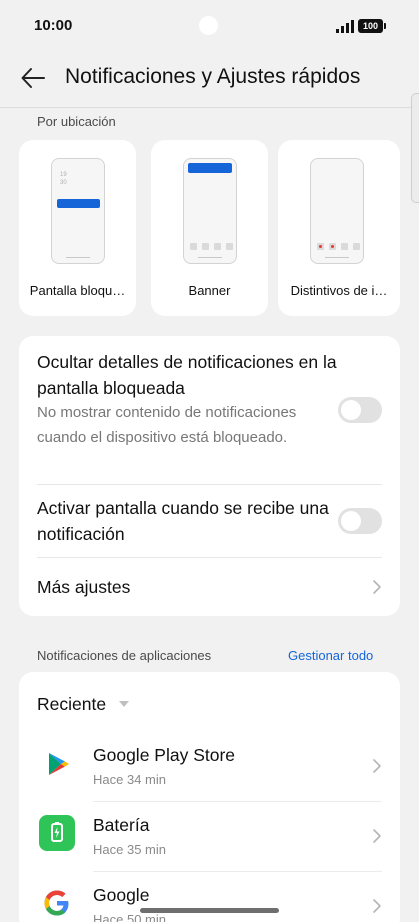 The image size is (419, 922). Describe the element at coordinates (330, 655) in the screenshot. I see `manage-all-link: Gestionar todo` at that location.